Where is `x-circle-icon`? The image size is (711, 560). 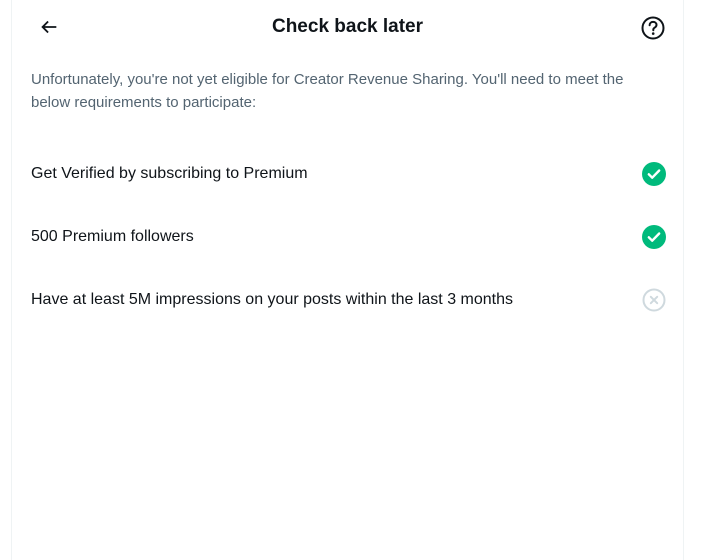 x-circle-icon is located at coordinates (654, 300).